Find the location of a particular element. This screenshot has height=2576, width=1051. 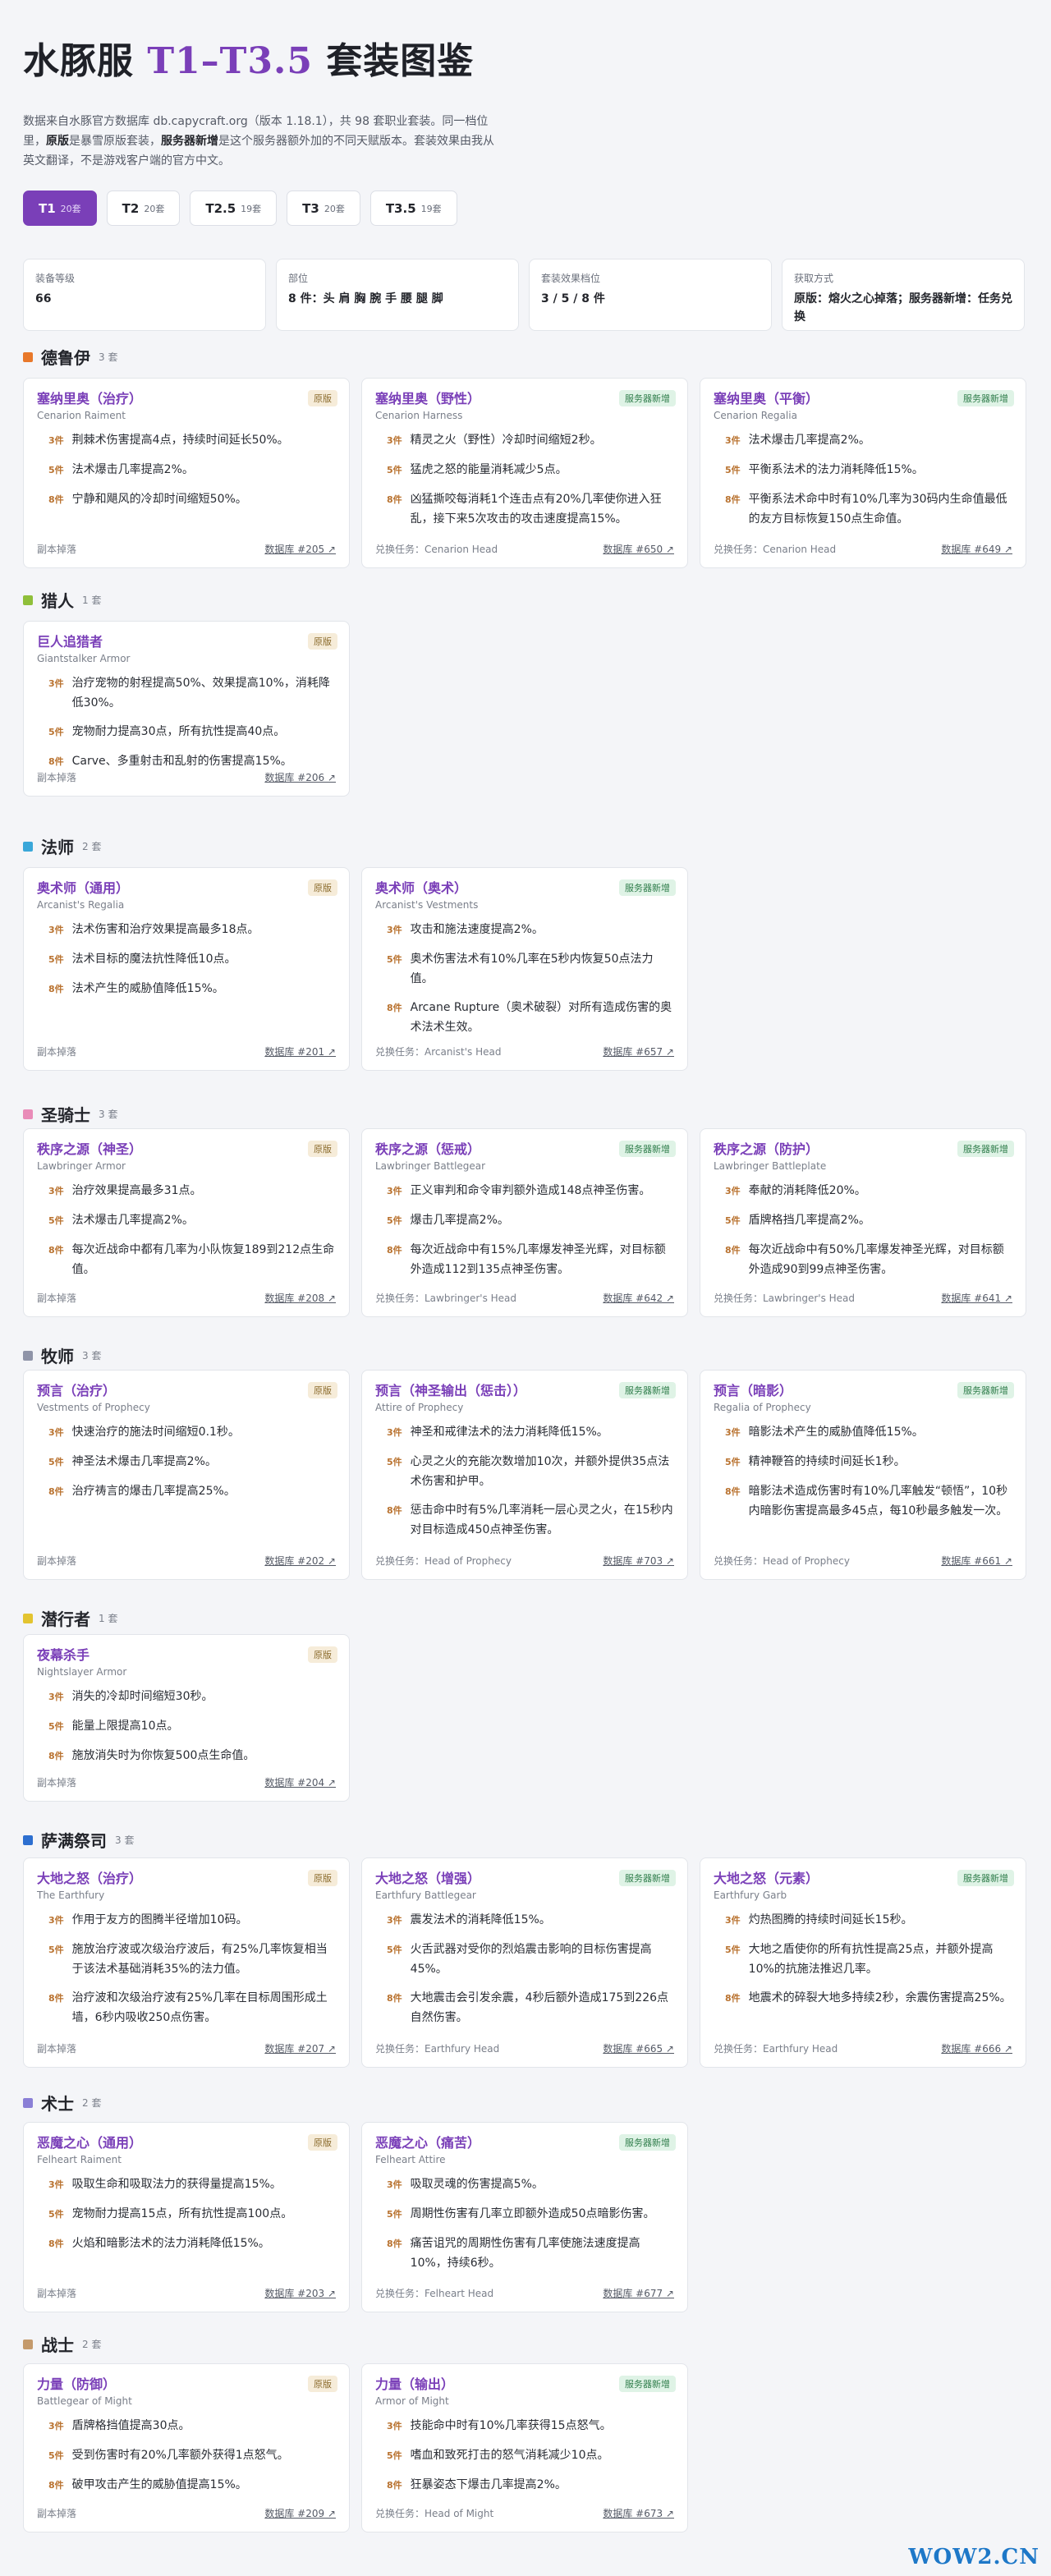

bonus-text: 震发法术的消耗降低15%。 is located at coordinates (480, 1919).